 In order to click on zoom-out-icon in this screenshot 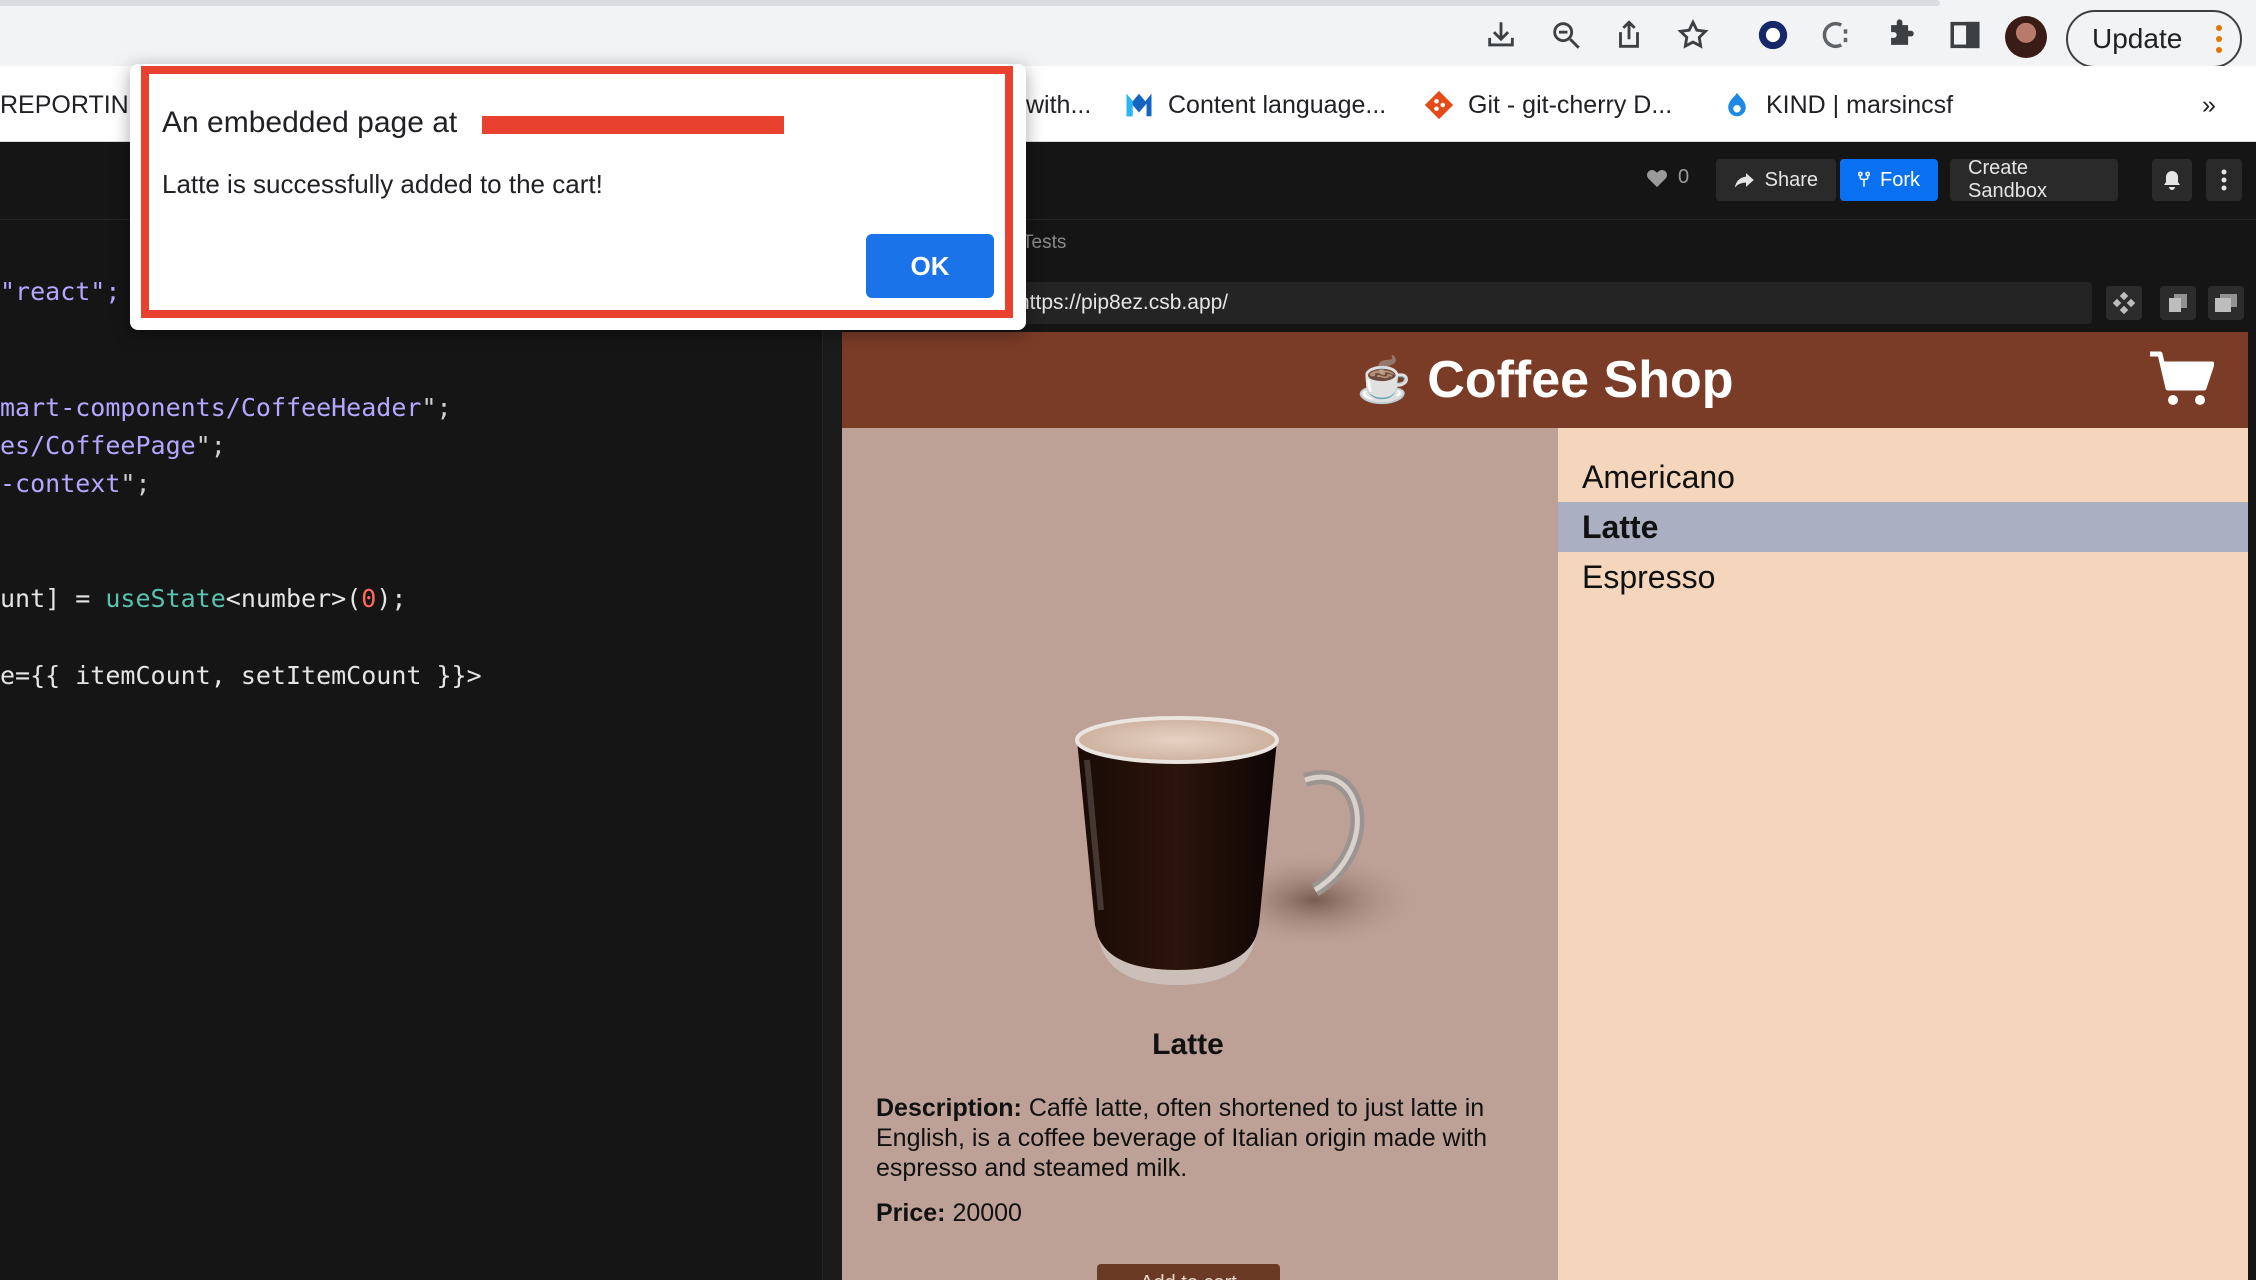, I will do `click(1566, 35)`.